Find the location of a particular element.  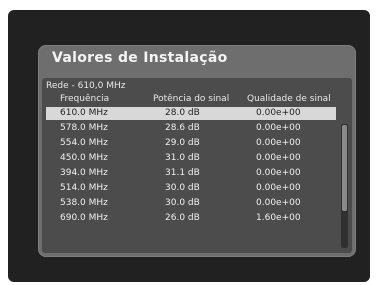

power-cell: 31.0 dB is located at coordinates (182, 158).